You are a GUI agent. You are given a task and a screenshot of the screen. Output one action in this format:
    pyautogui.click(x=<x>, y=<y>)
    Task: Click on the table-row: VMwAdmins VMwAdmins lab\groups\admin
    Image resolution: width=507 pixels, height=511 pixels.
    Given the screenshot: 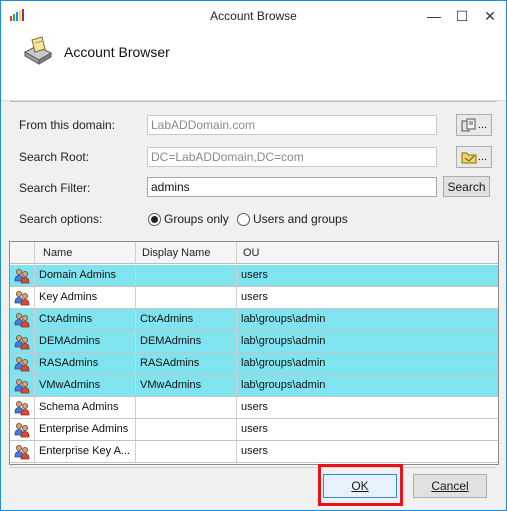 What is the action you would take?
    pyautogui.click(x=254, y=386)
    